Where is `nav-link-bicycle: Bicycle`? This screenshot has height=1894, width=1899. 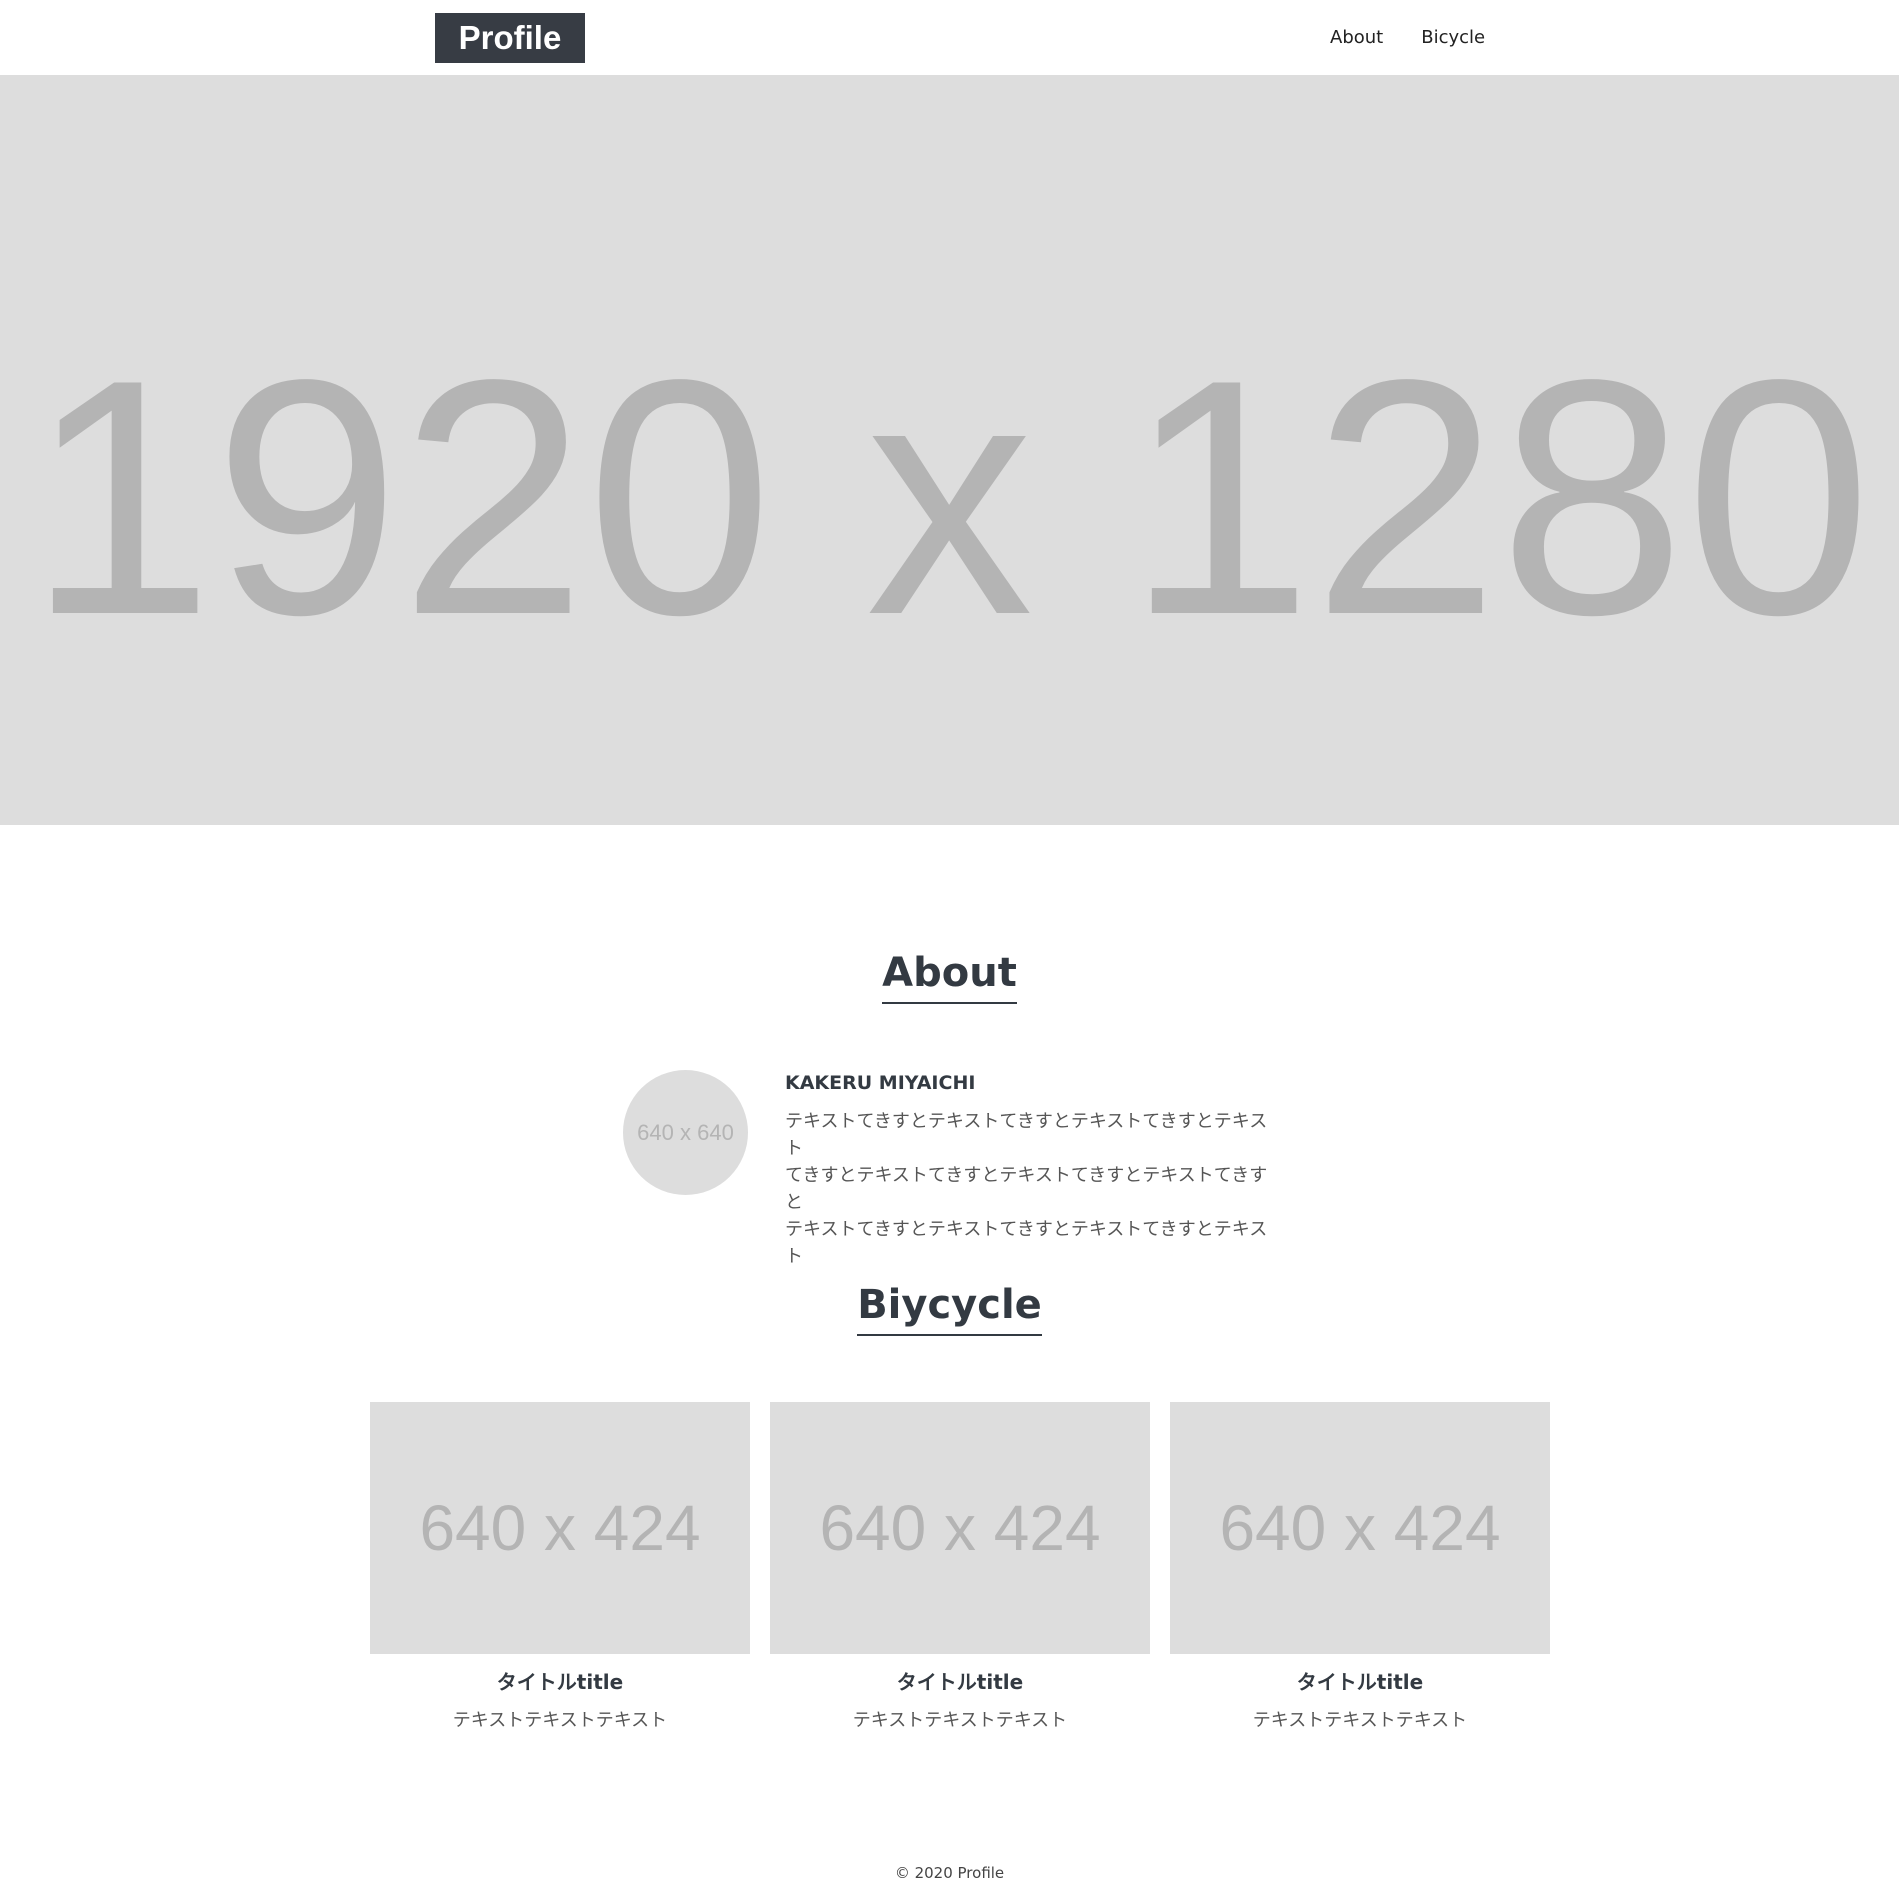 nav-link-bicycle: Bicycle is located at coordinates (1453, 38).